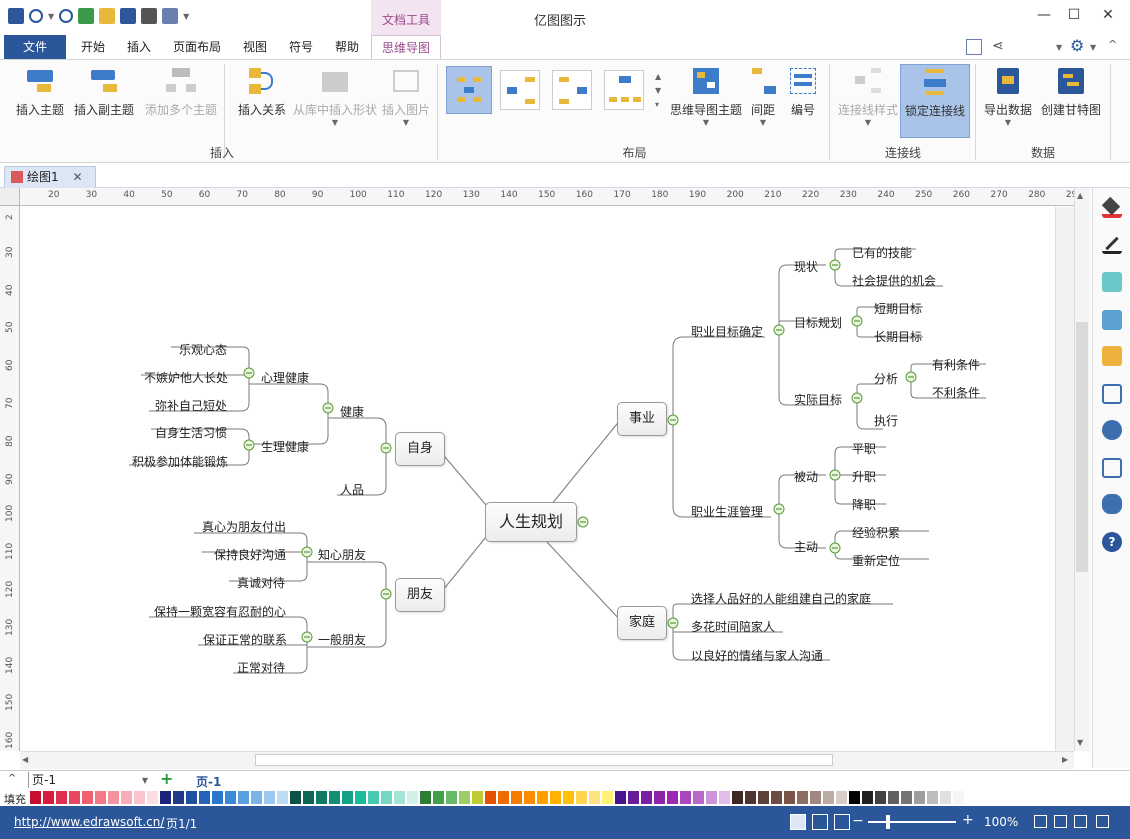  I want to click on page-panel-toggle-icon: ^, so click(12, 778).